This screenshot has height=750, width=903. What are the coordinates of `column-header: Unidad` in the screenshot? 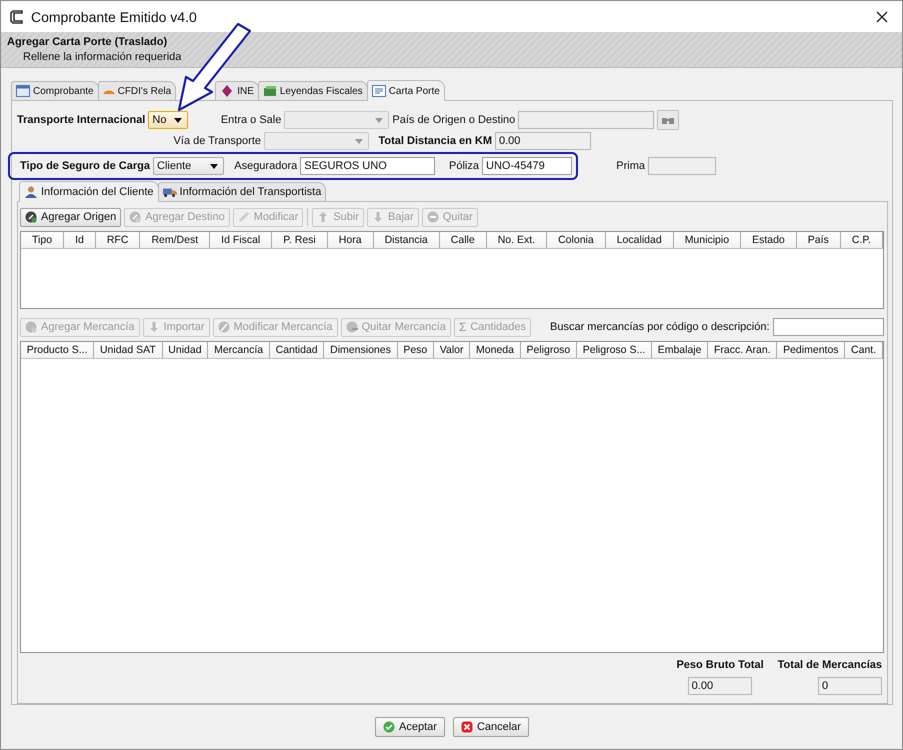 It's located at (185, 350).